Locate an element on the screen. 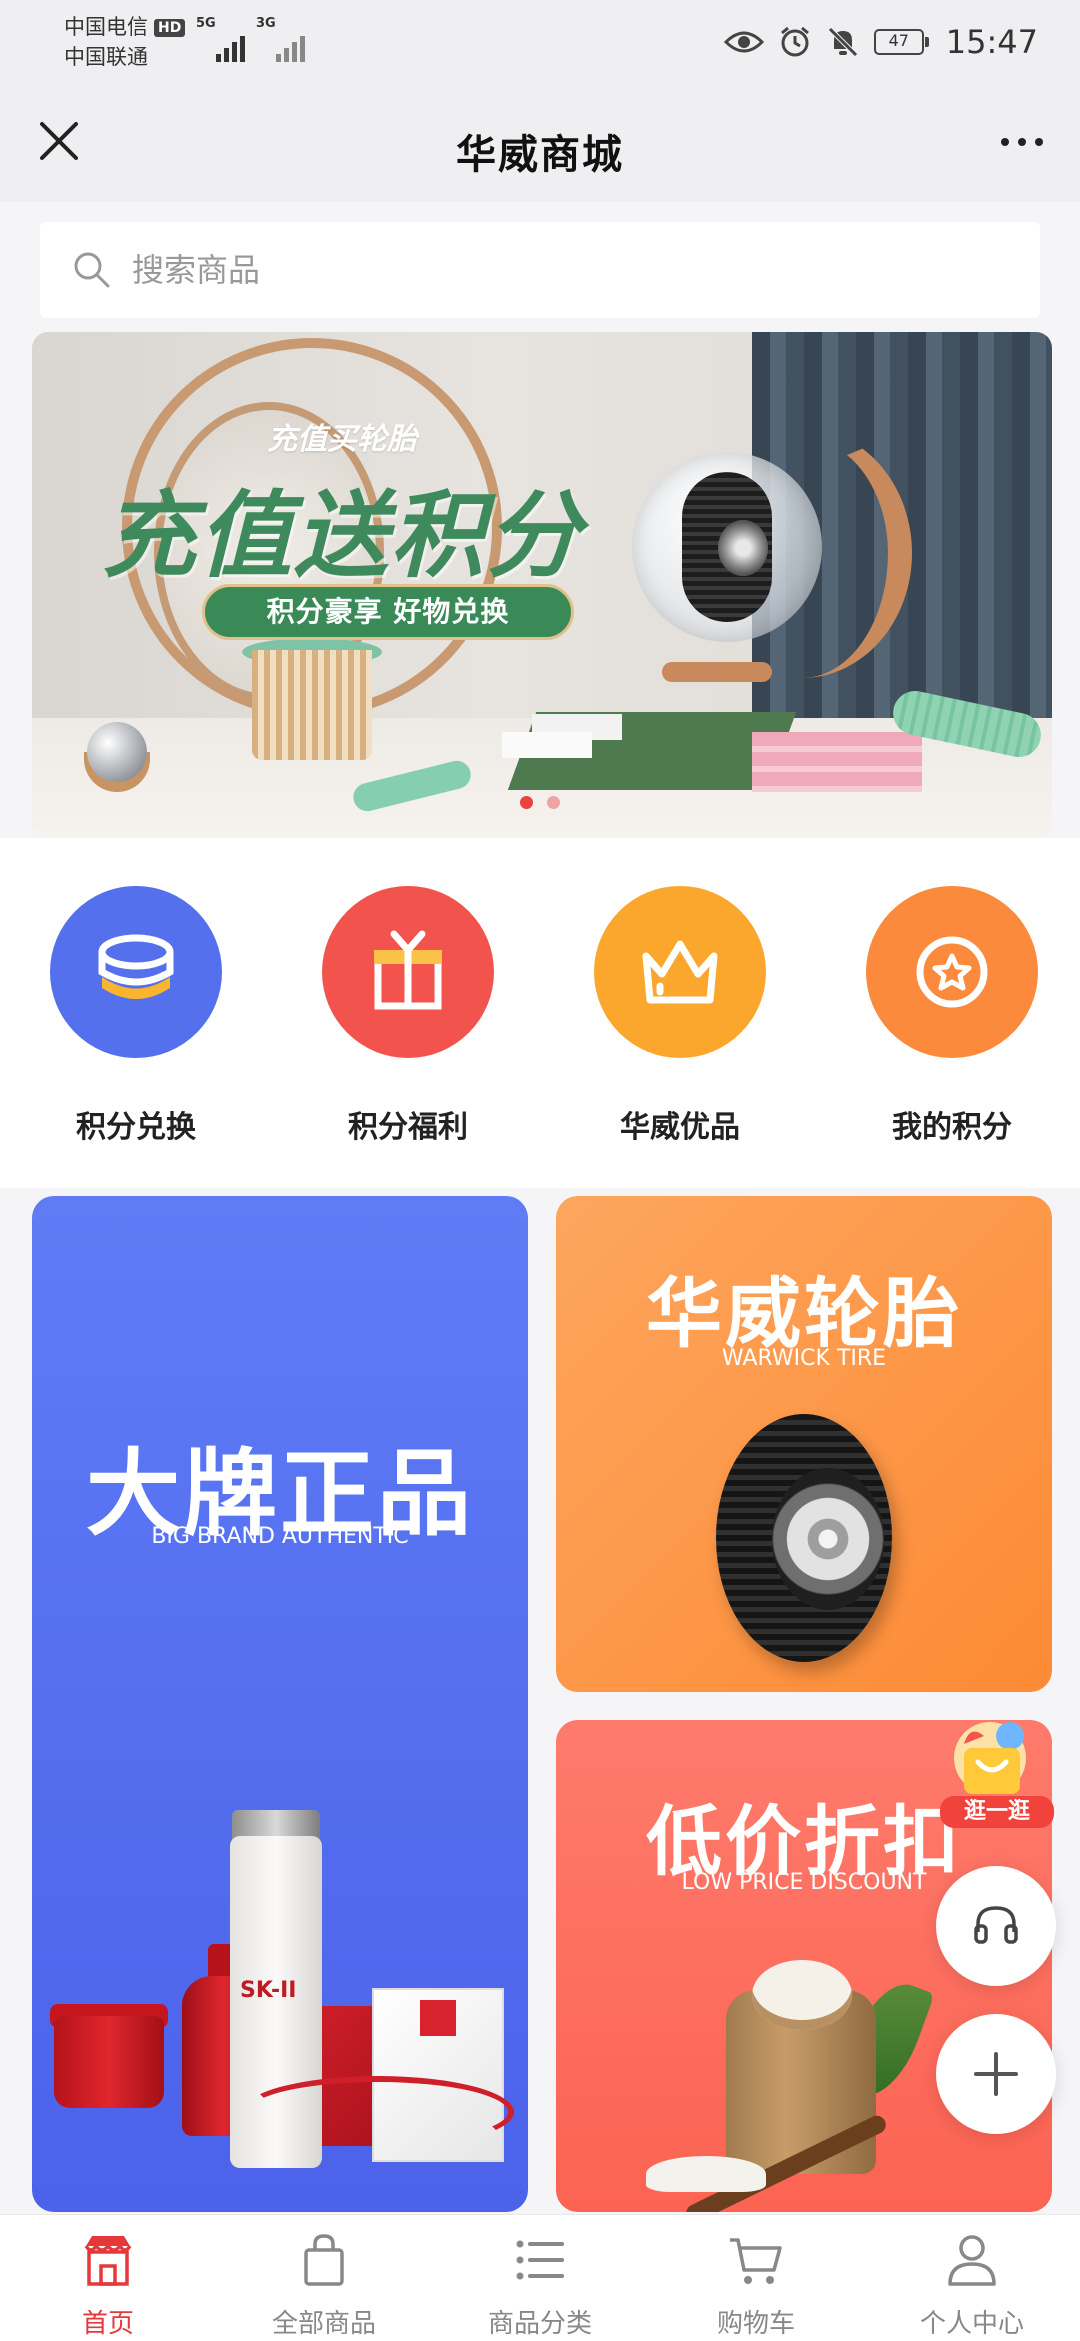 This screenshot has height=2341, width=1080. warwick-tire-card: 华威轮胎 WARWICK TIRE is located at coordinates (804, 1444).